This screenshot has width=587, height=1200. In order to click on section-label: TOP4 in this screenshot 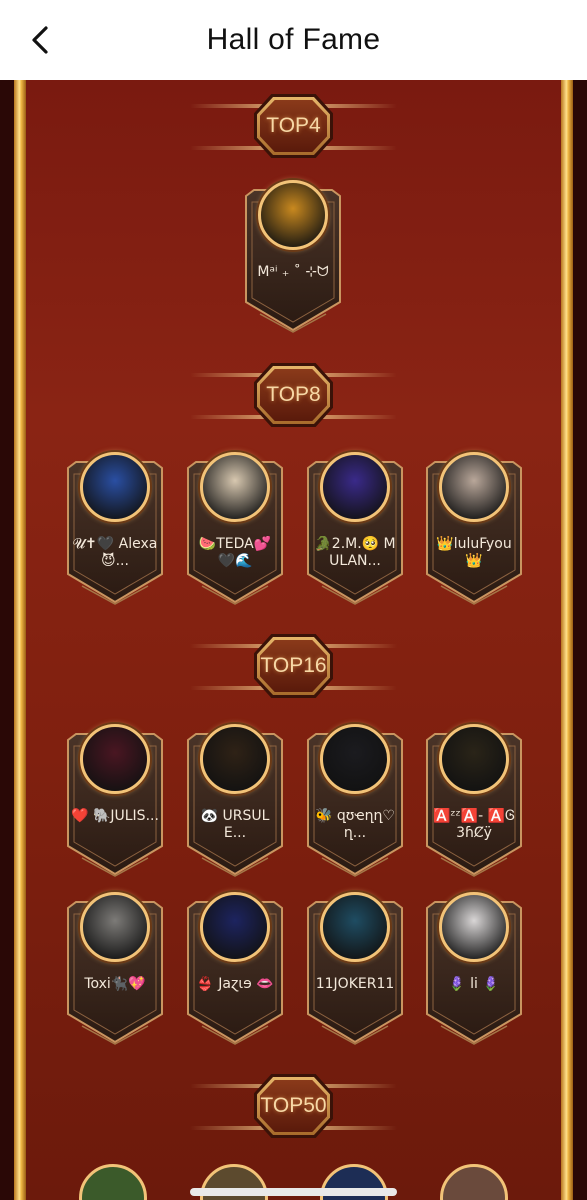, I will do `click(293, 125)`.